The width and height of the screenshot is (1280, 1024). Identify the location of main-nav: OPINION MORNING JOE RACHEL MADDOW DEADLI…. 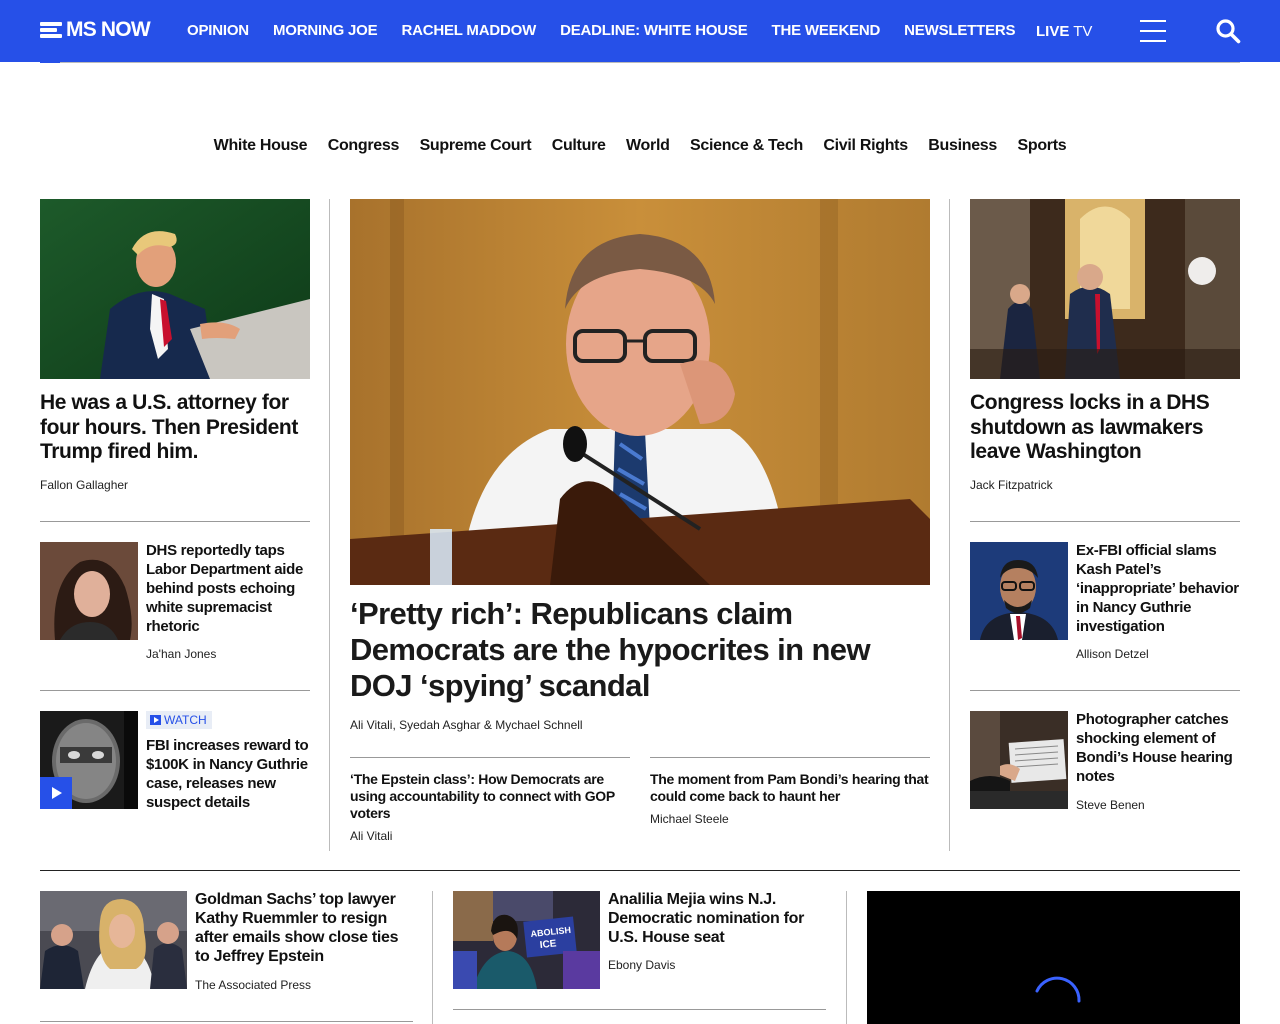
(613, 30).